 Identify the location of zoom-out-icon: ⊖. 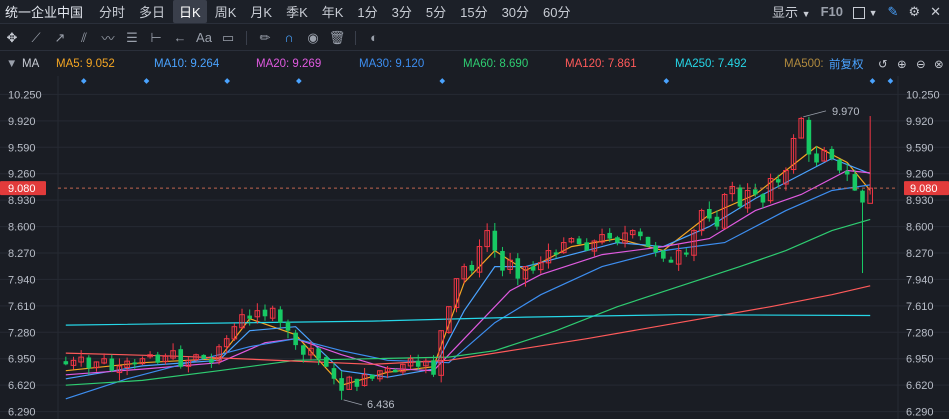
(921, 64).